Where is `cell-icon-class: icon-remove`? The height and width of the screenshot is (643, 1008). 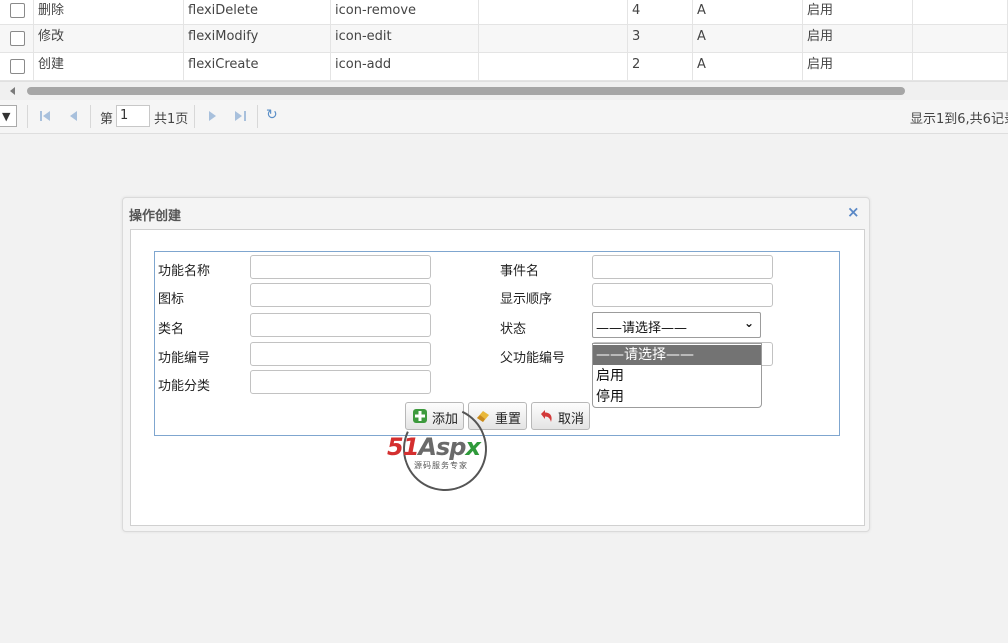
cell-icon-class: icon-remove is located at coordinates (405, 12).